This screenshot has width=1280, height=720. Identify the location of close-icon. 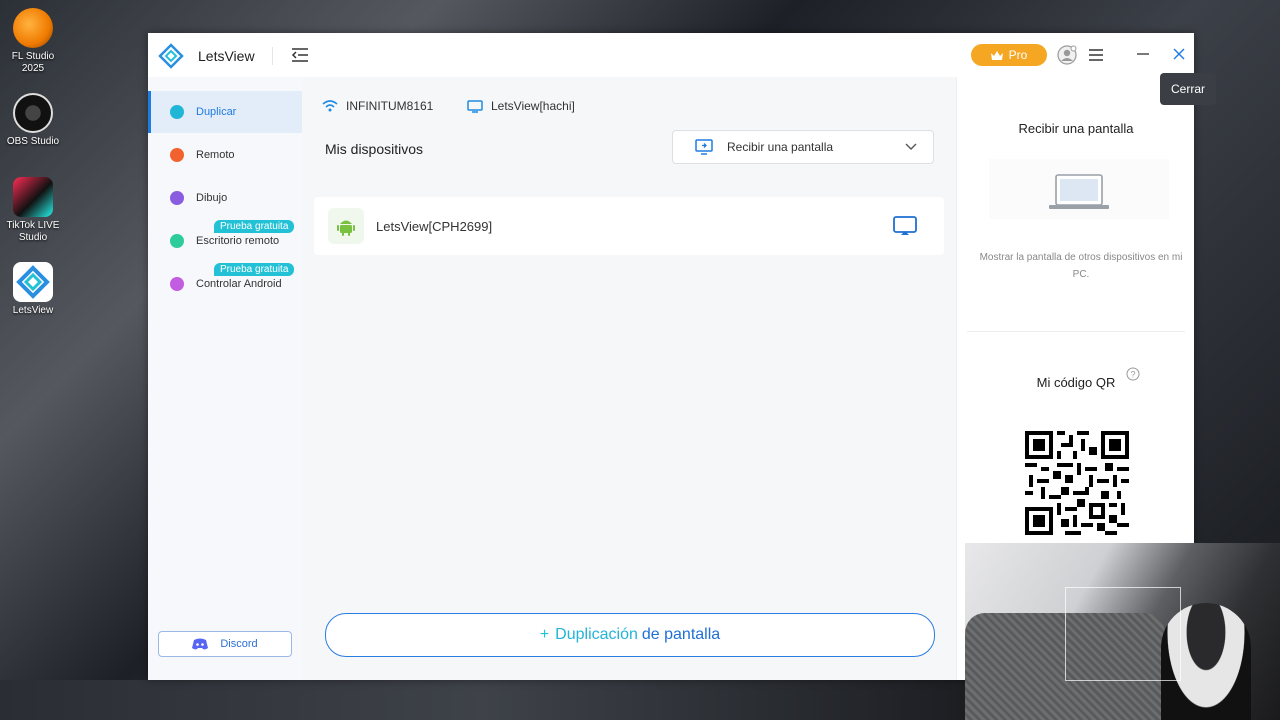
(1179, 54).